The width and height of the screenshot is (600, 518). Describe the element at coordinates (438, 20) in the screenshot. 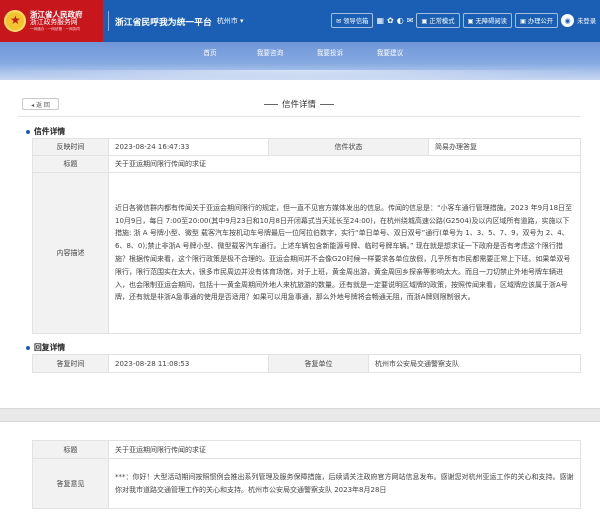

I see `standard-mode-button: ▣ 正常模式` at that location.